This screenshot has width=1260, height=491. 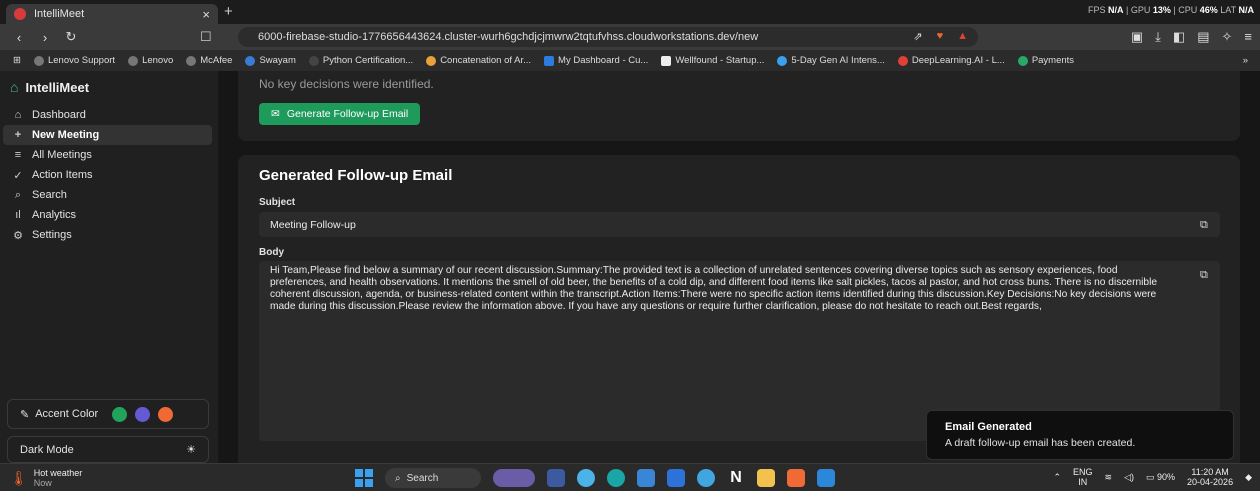 I want to click on clock: 11:20 AM 20-04-2026, so click(x=1210, y=477).